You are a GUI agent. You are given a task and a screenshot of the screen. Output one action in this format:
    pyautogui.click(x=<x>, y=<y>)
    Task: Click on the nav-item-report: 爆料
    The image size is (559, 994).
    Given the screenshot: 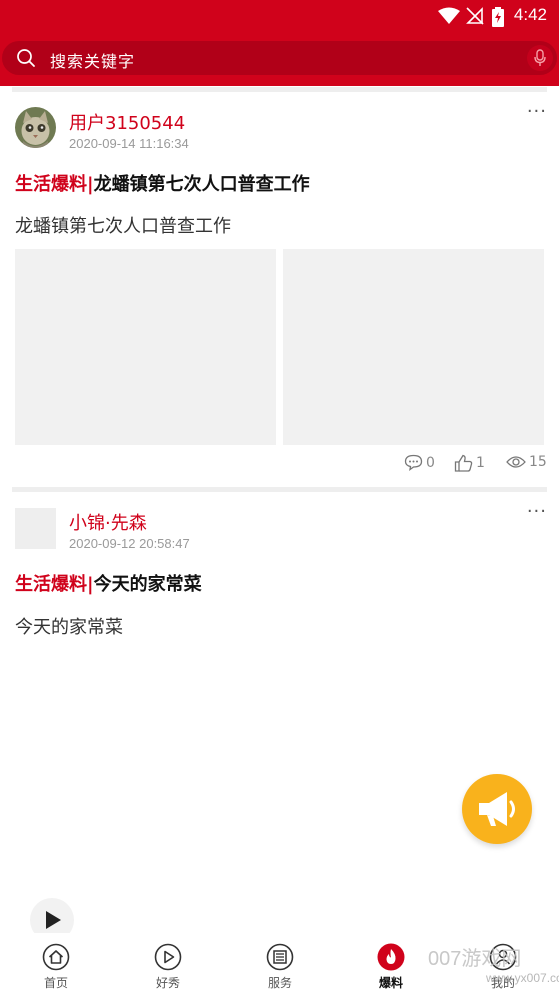 What is the action you would take?
    pyautogui.click(x=391, y=966)
    